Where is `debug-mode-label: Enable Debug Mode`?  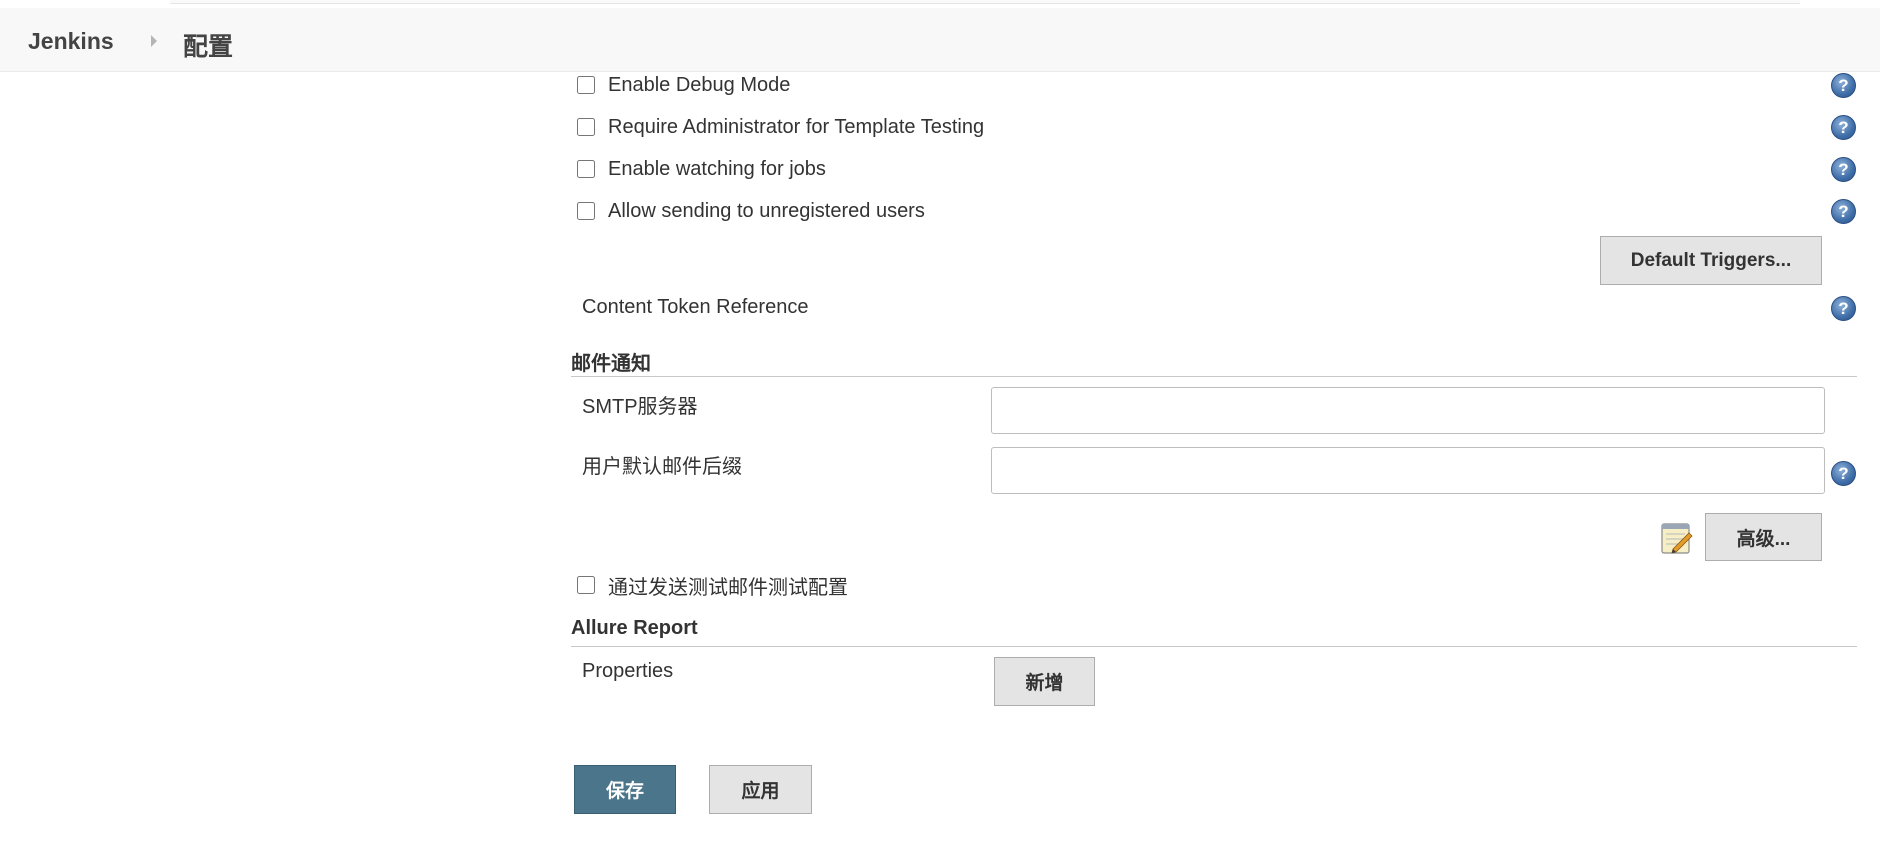
debug-mode-label: Enable Debug Mode is located at coordinates (699, 84).